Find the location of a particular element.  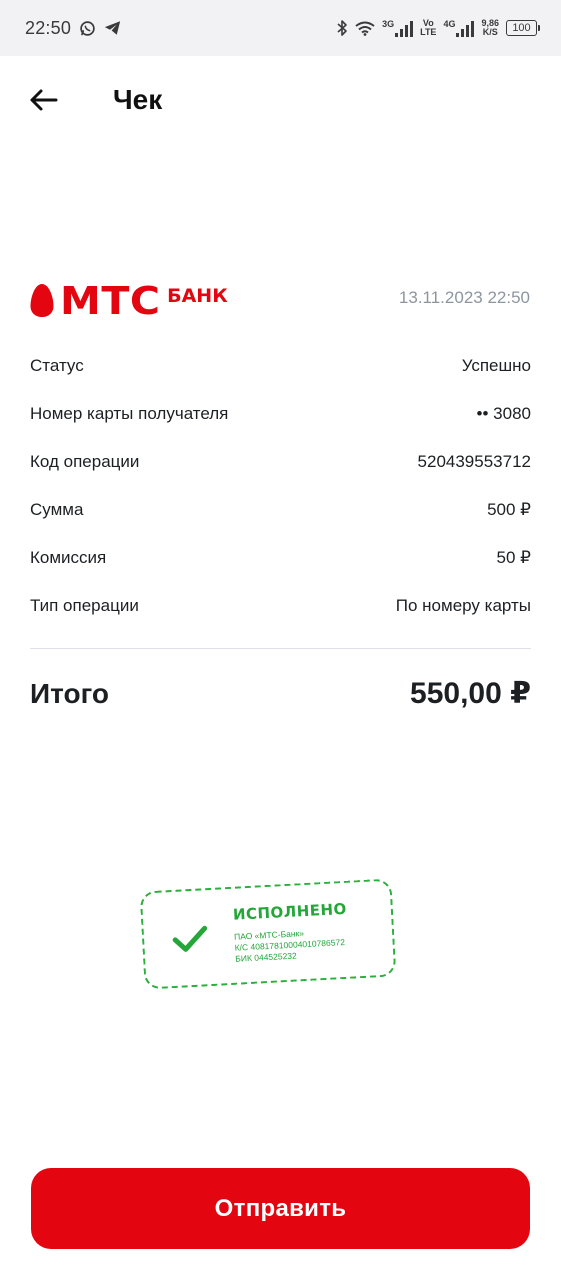

detail-value: 50 ₽ is located at coordinates (513, 557).